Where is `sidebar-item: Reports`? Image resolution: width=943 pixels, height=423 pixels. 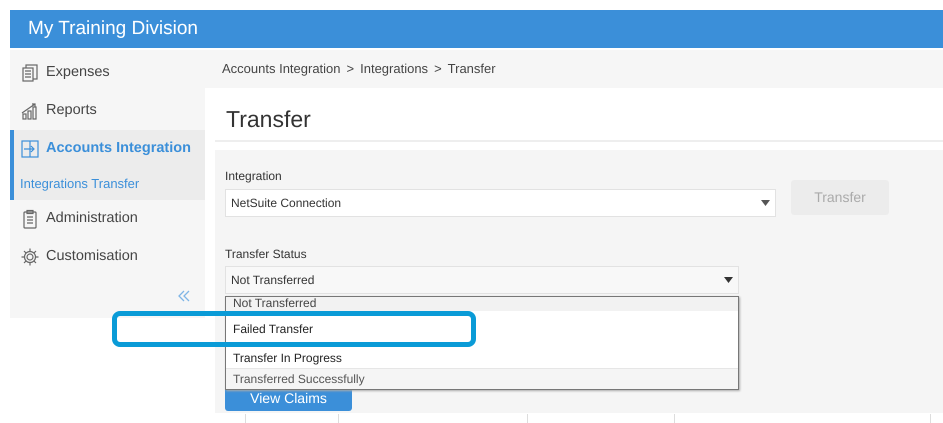
sidebar-item: Reports is located at coordinates (109, 111).